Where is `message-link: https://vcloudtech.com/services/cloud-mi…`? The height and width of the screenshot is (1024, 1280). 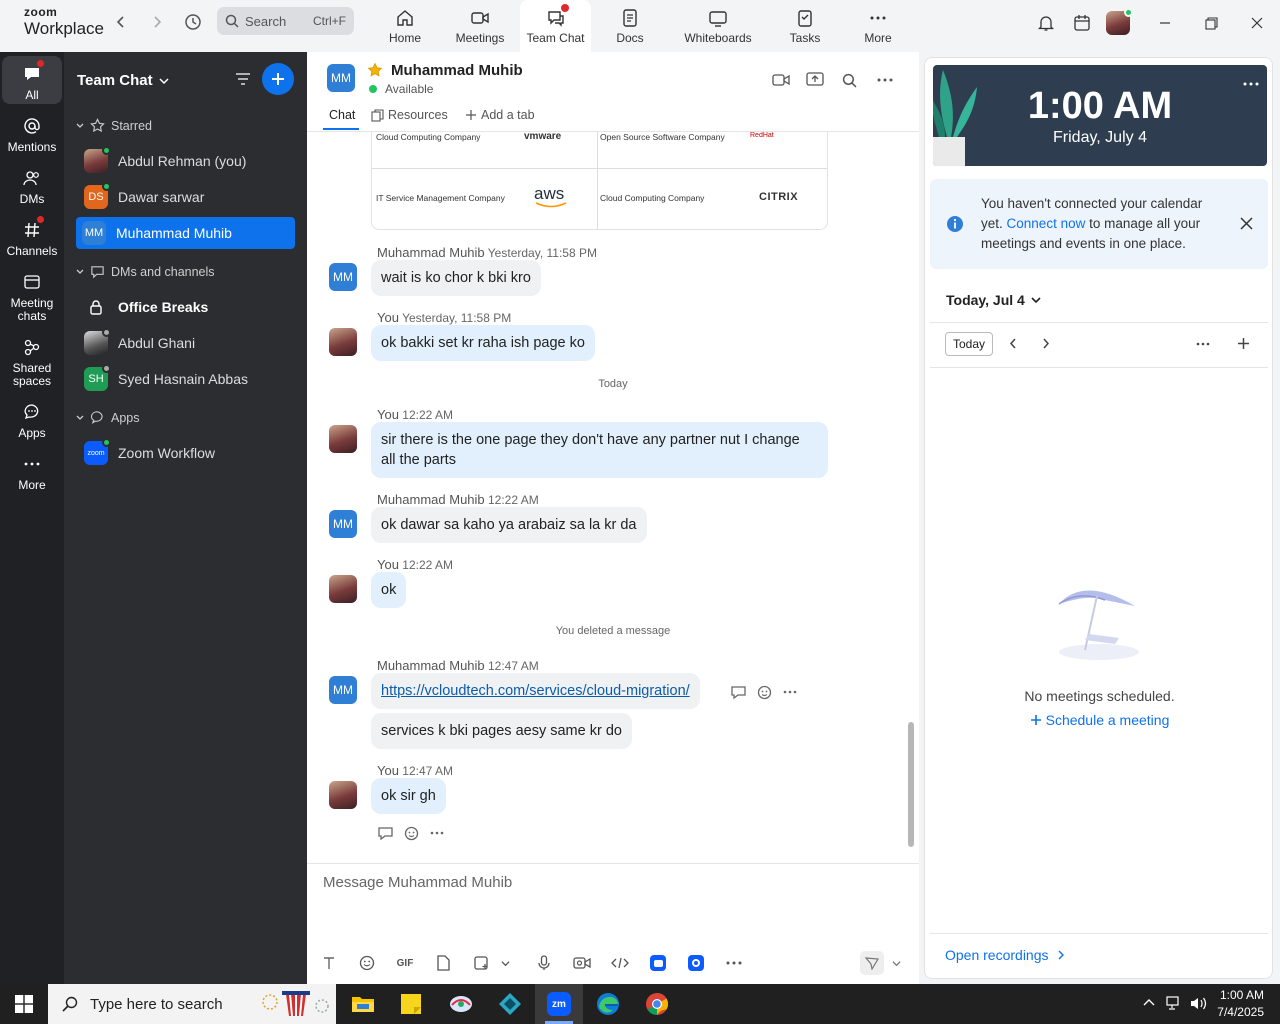 message-link: https://vcloudtech.com/services/cloud-mi… is located at coordinates (535, 691).